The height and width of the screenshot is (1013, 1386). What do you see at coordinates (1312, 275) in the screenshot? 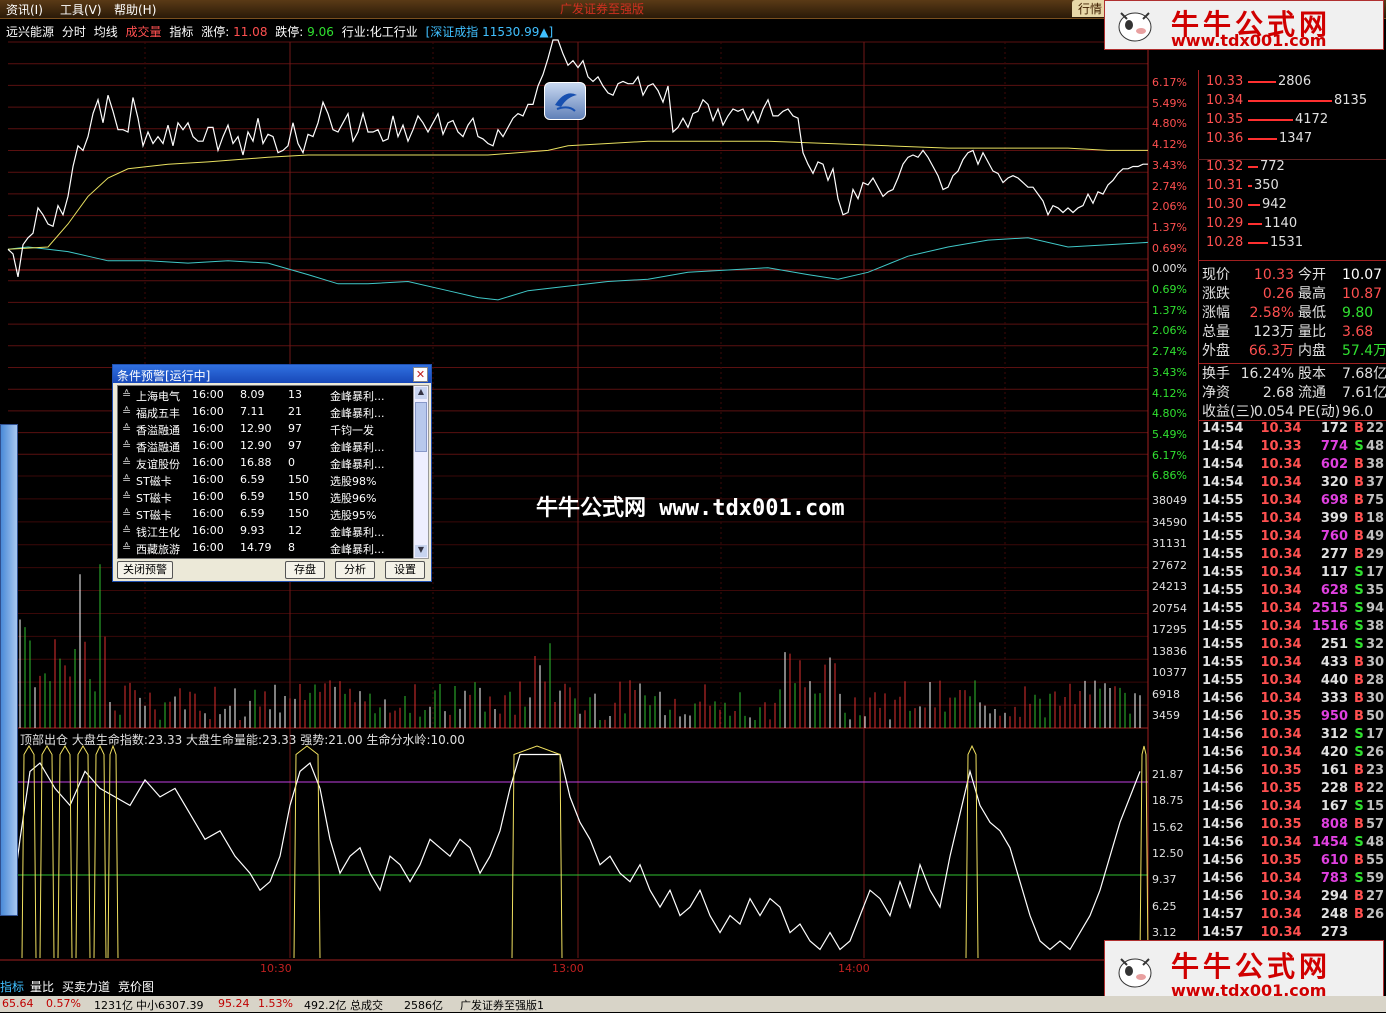
I see `quote-label: 今开` at bounding box center [1312, 275].